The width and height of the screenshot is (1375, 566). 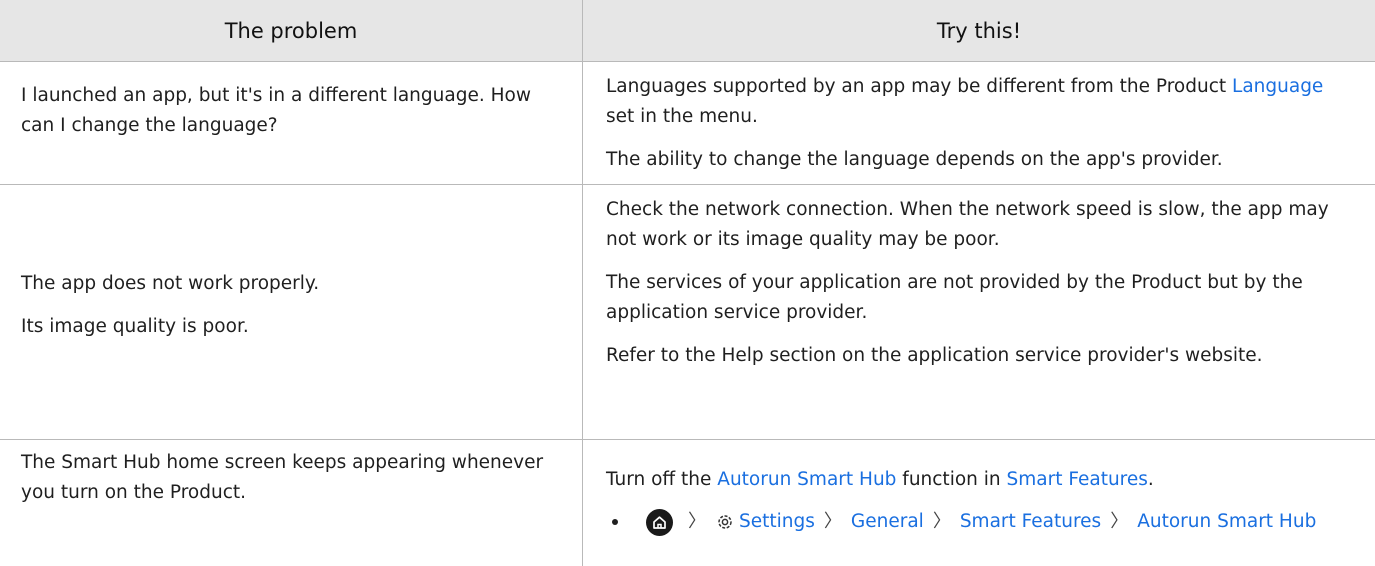 I want to click on path-smart-features: Smart Features, so click(x=1030, y=522).